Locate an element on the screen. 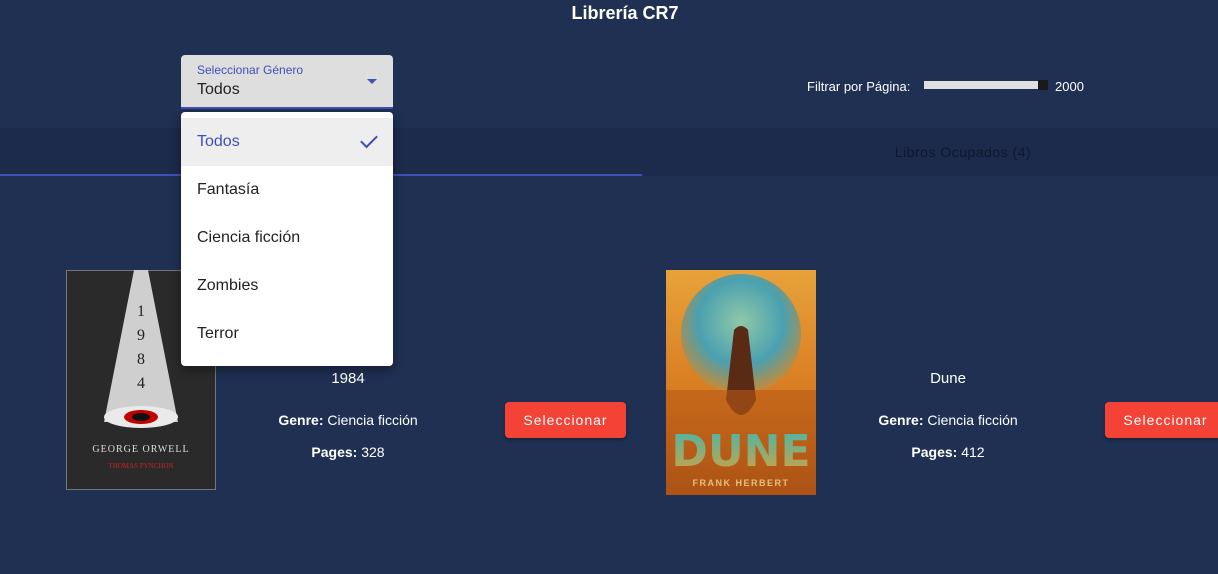  page-filter-slider is located at coordinates (986, 85).